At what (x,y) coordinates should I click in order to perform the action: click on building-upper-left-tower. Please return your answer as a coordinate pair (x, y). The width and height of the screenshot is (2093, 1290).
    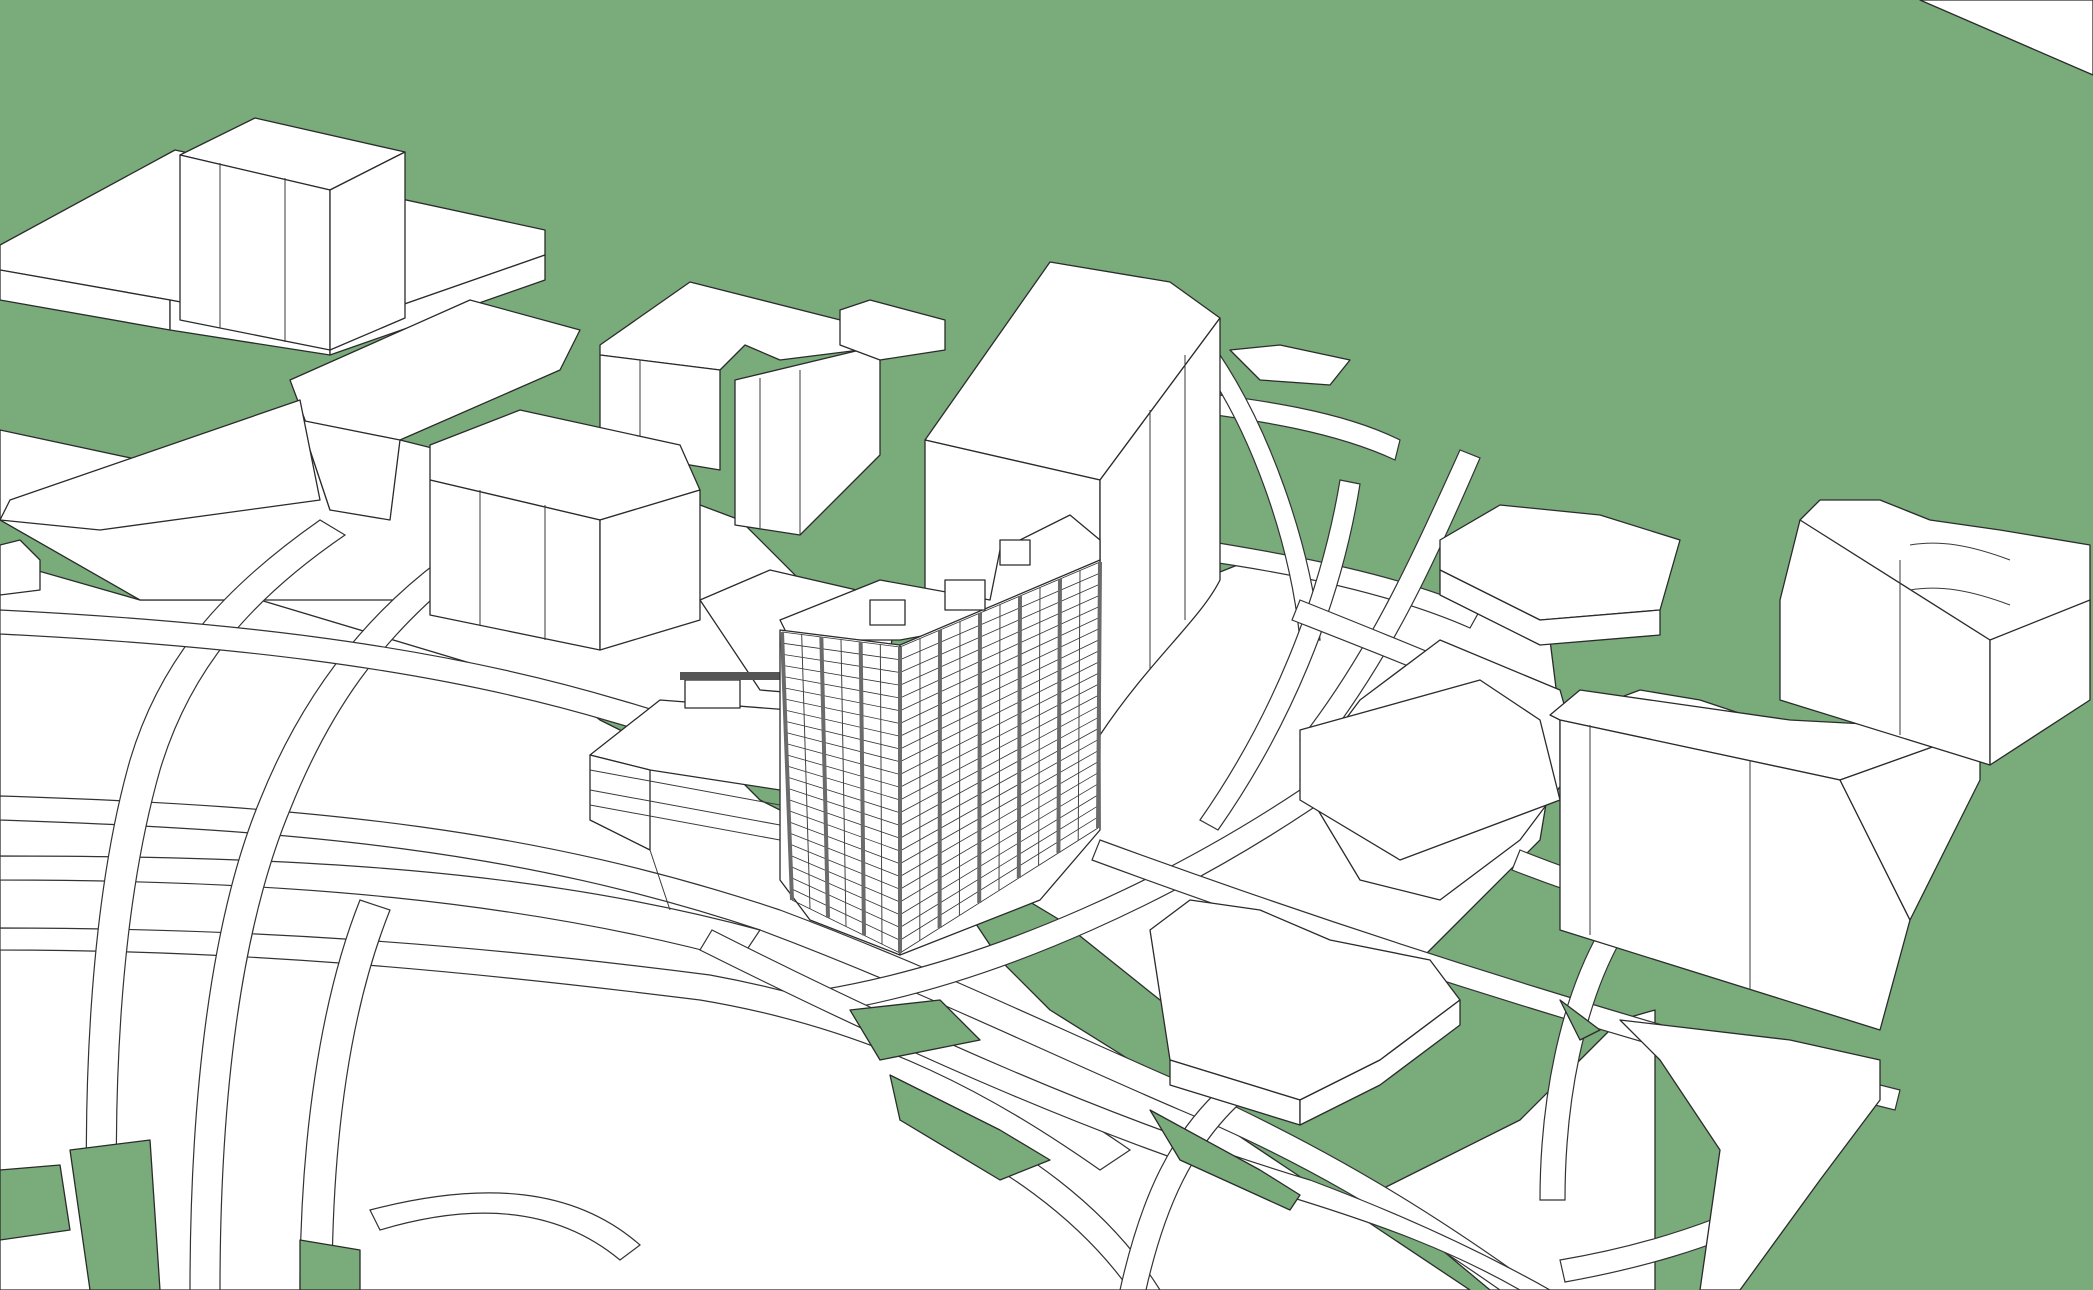
    Looking at the image, I should click on (292, 234).